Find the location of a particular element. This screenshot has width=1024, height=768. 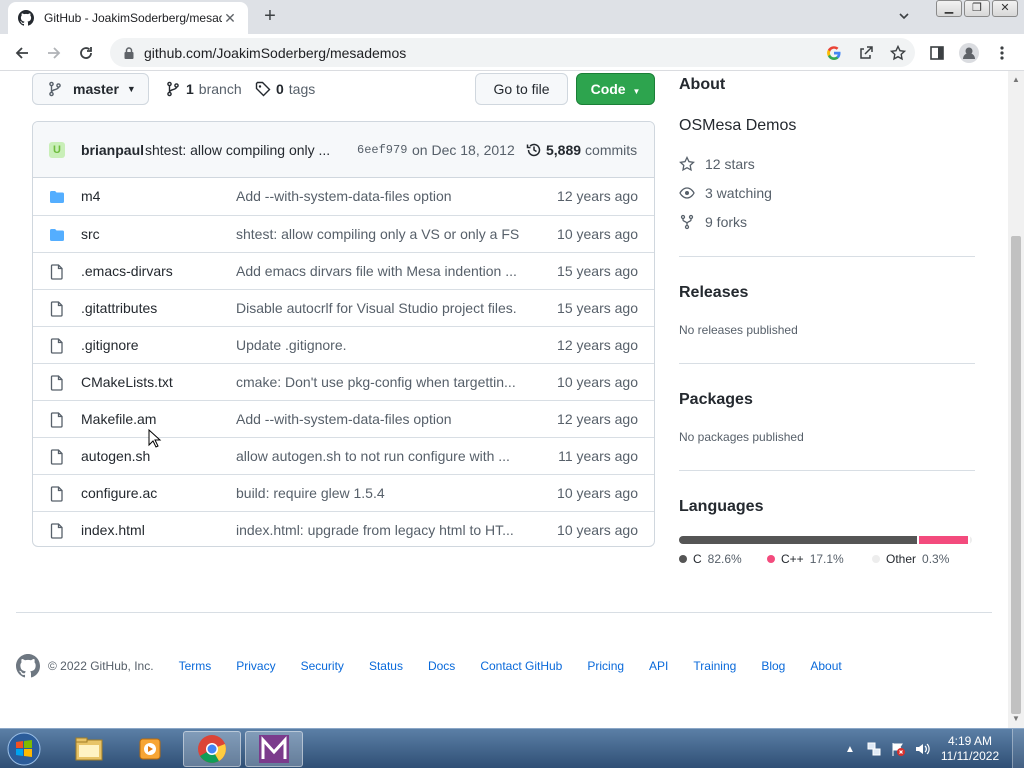

page-scrollbar: ▲ ▼ is located at coordinates (1016, 399).